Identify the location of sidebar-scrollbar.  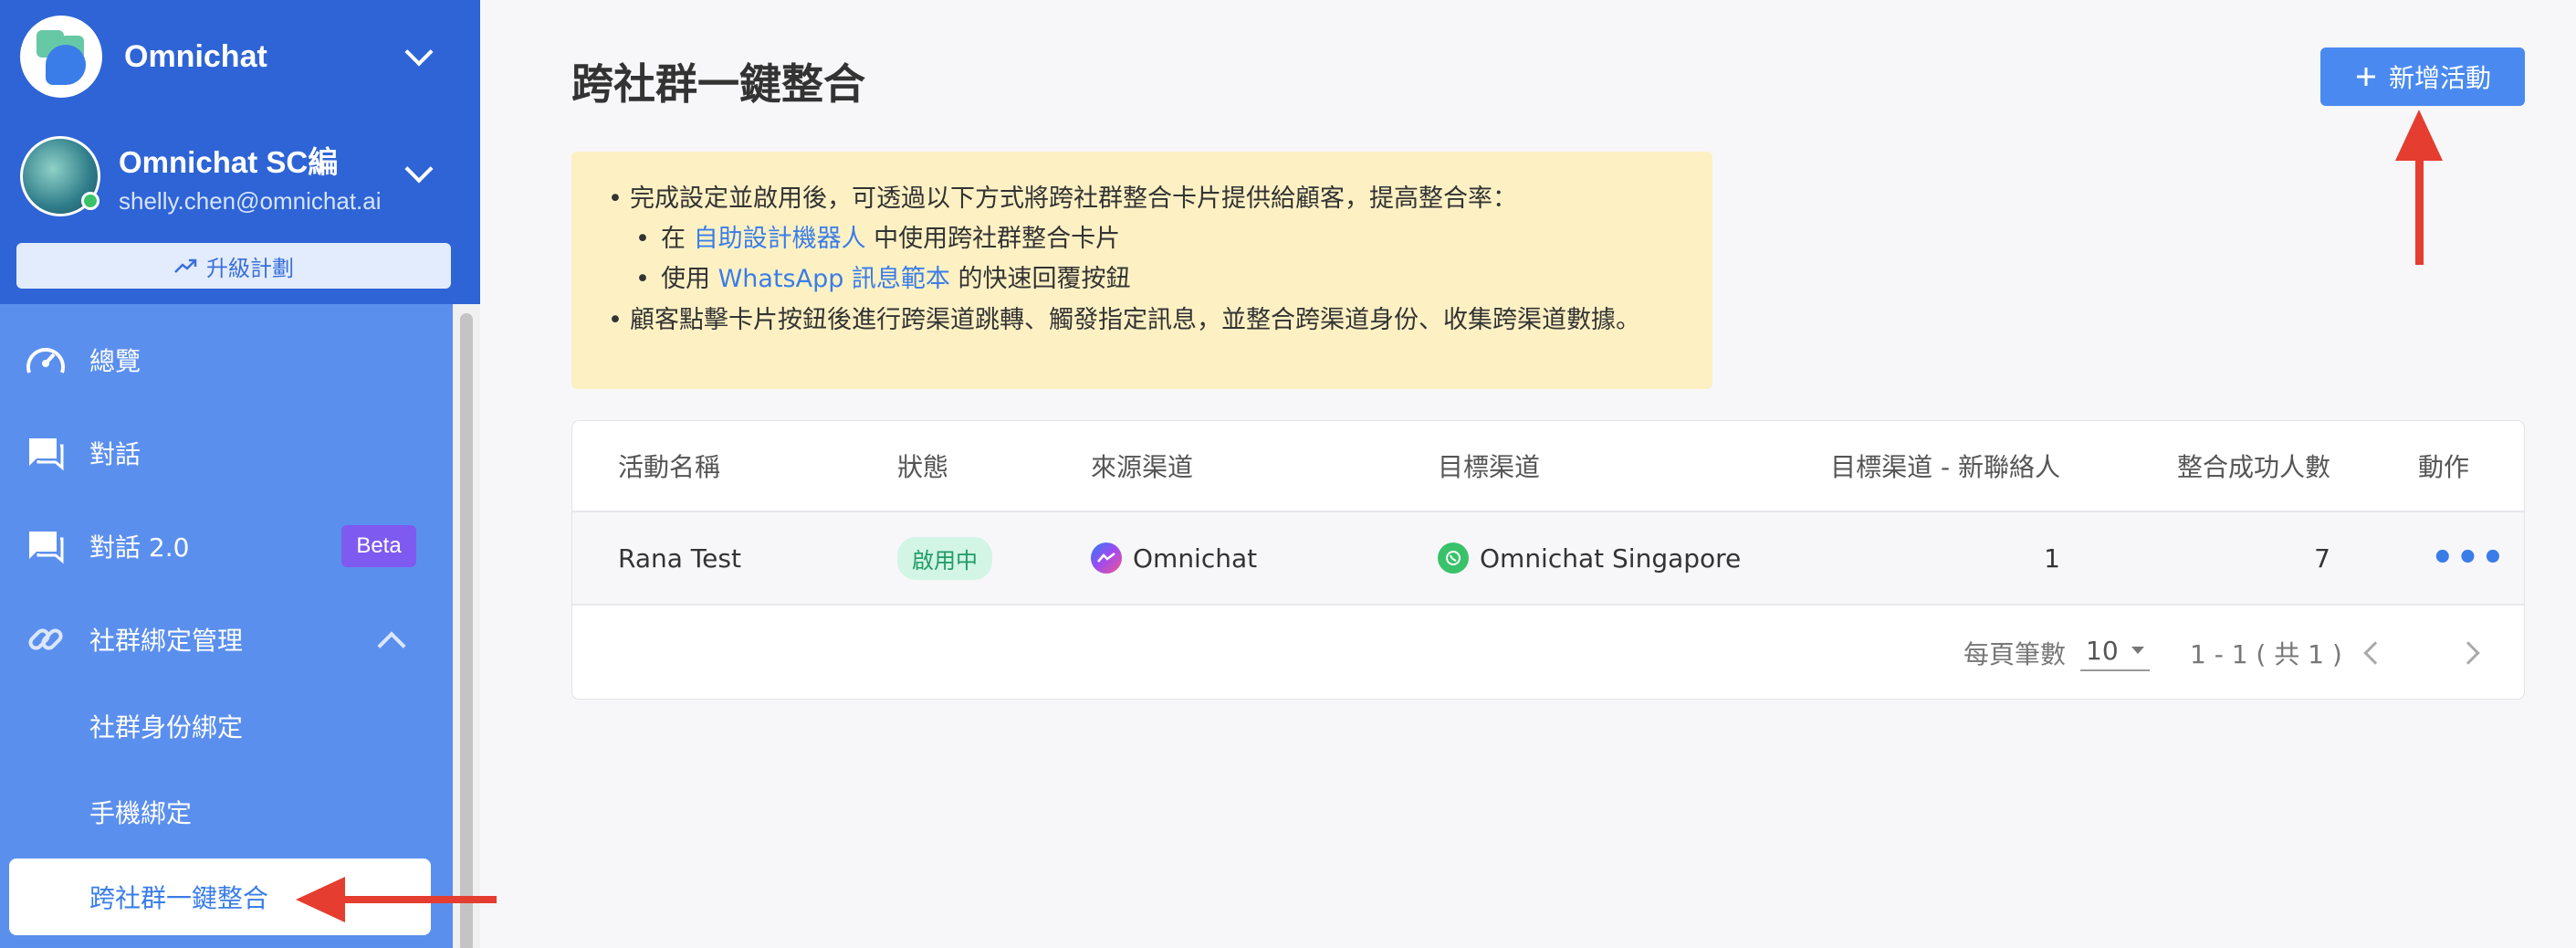
(466, 626).